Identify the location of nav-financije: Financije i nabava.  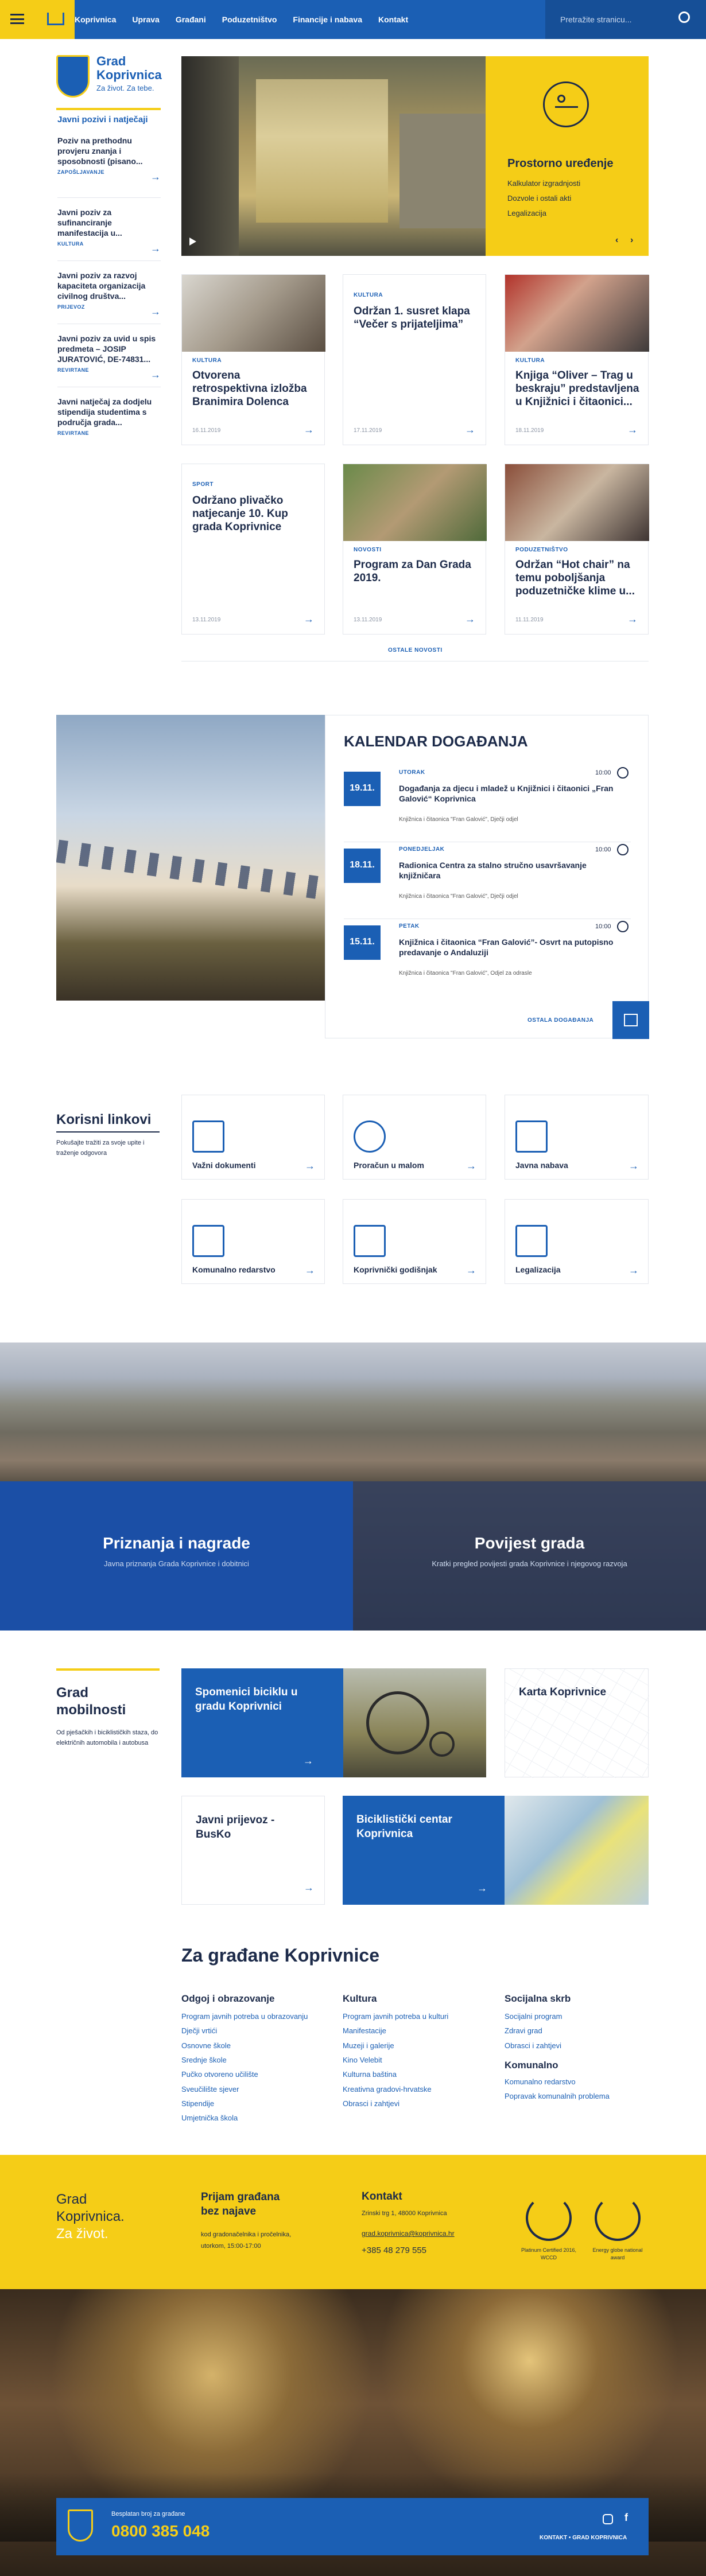
(327, 19).